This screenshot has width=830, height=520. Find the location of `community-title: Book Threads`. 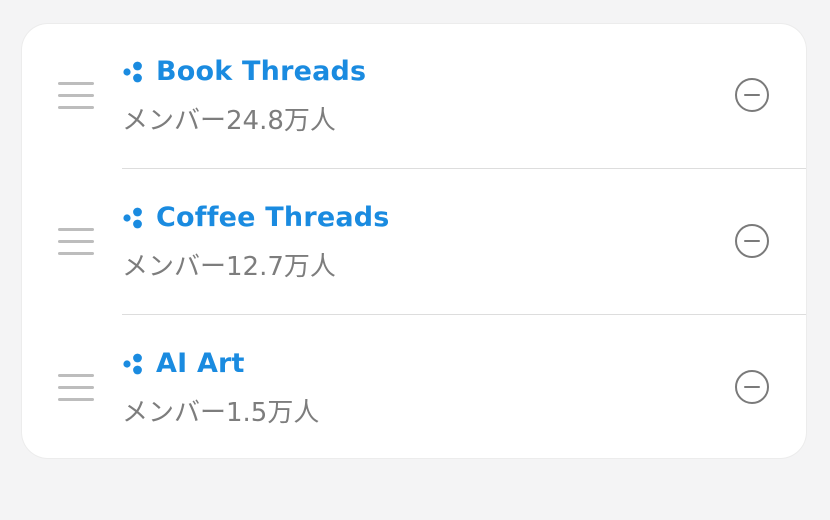

community-title: Book Threads is located at coordinates (244, 71).